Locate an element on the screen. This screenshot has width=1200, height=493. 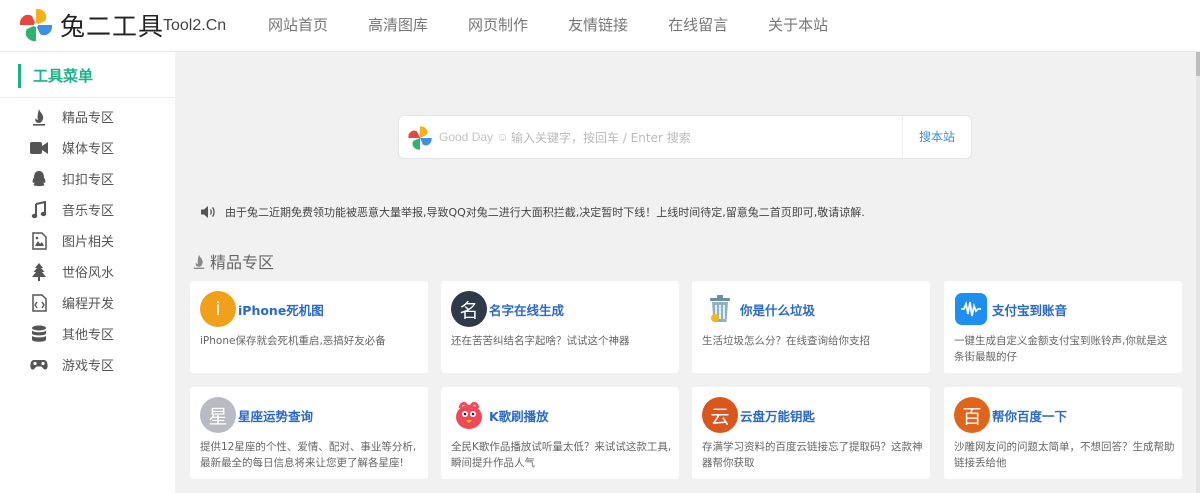
sidebar-item-label: 媒体专区 is located at coordinates (88, 149).